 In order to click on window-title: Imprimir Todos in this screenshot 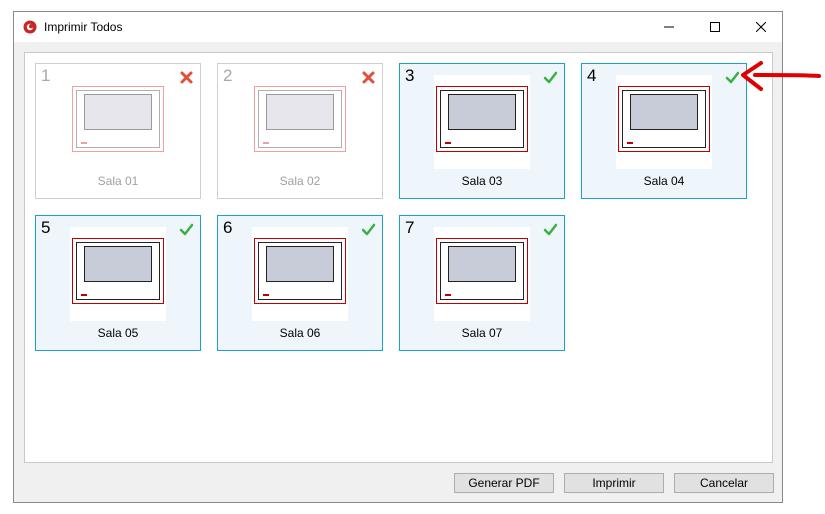, I will do `click(83, 27)`.